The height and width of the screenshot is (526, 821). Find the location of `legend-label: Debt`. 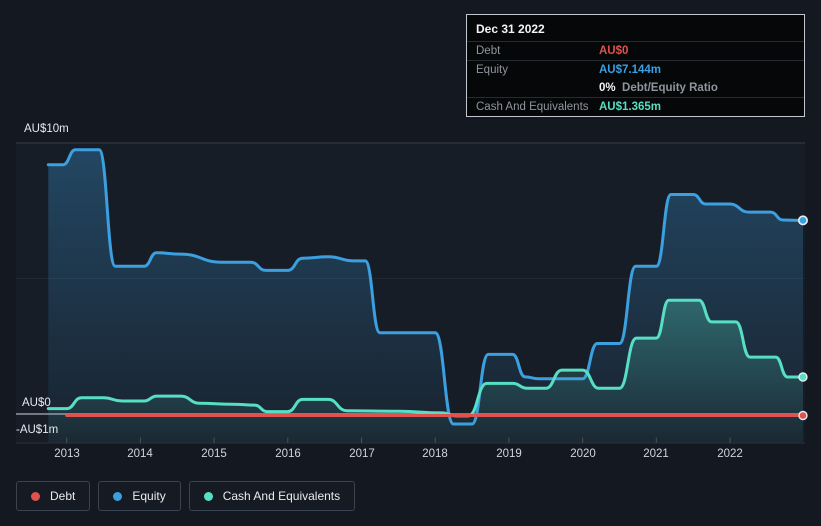

legend-label: Debt is located at coordinates (63, 496).